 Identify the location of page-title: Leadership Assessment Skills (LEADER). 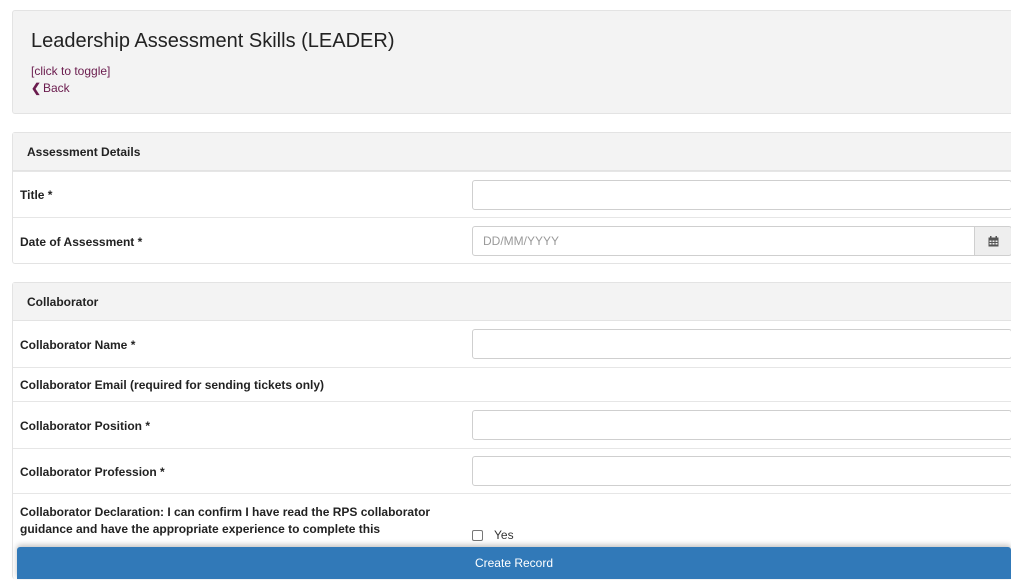
(213, 41).